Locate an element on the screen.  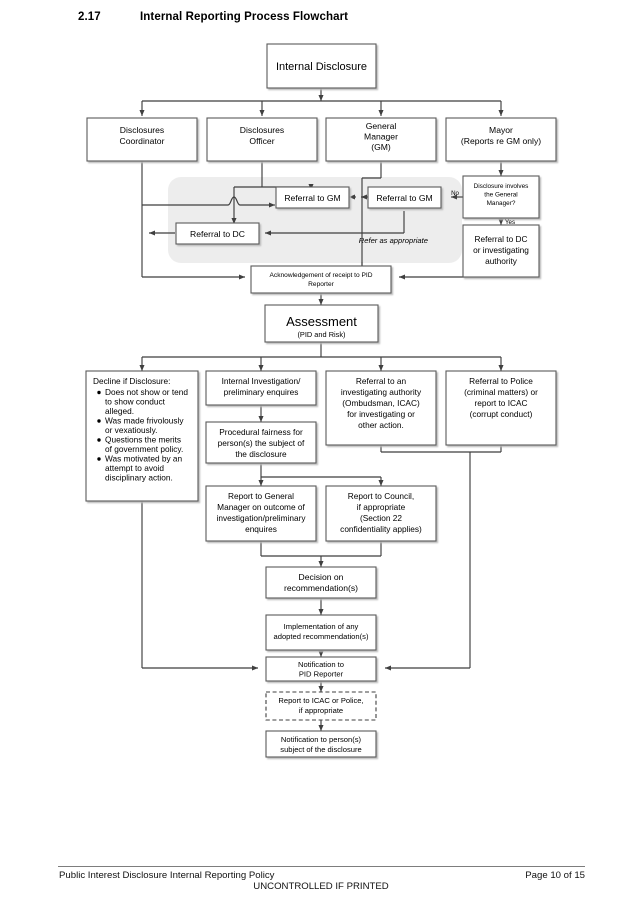
footer-uncontrolled-notice: UNCONTROLLED IF PRINTED is located at coordinates (321, 886).